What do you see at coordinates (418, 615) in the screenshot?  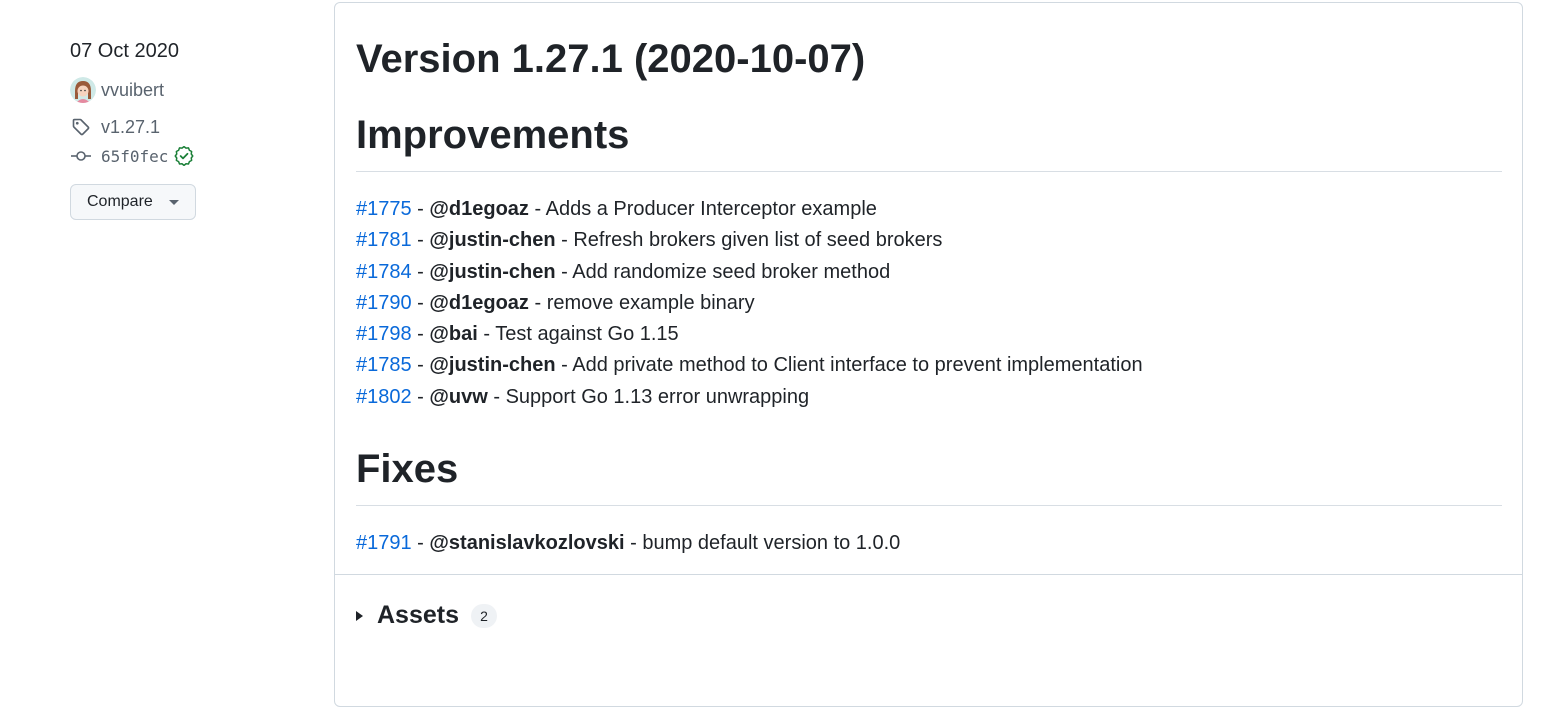 I see `assets-label: Assets` at bounding box center [418, 615].